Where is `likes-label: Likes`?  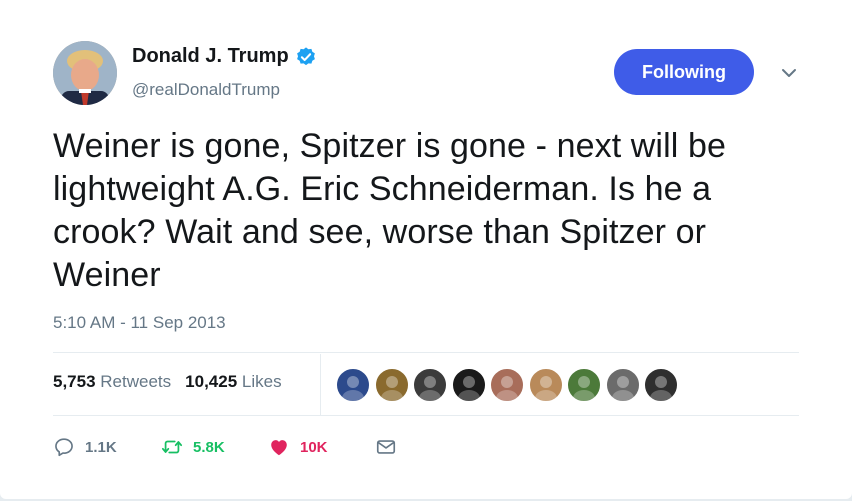 likes-label: Likes is located at coordinates (261, 381).